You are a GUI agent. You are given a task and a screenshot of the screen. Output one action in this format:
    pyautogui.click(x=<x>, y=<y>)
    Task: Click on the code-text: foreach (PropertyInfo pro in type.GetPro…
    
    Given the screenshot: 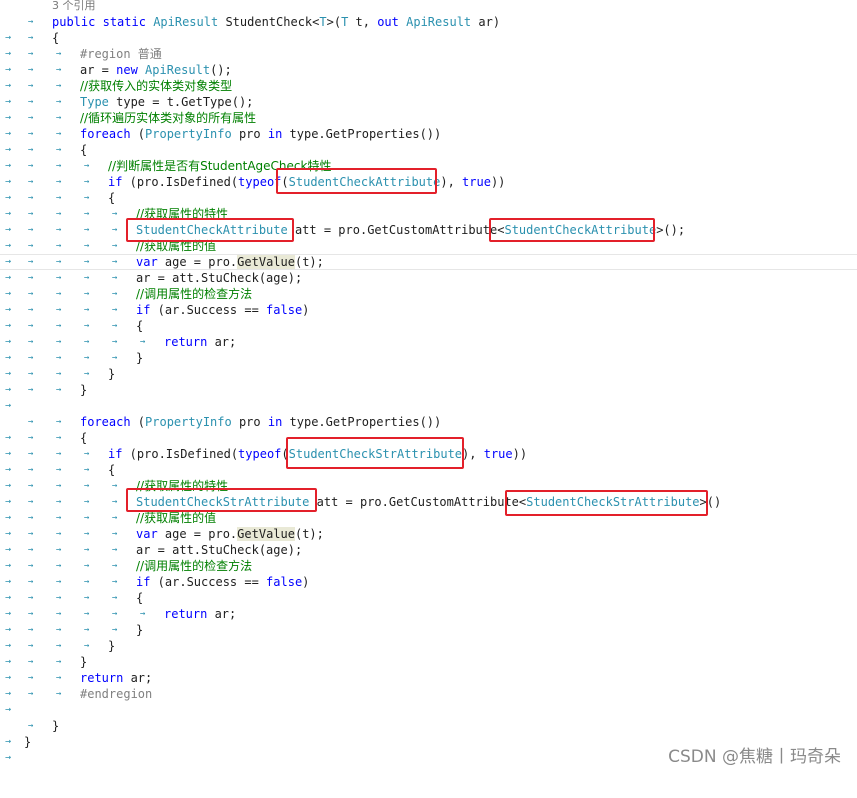 What is the action you would take?
    pyautogui.click(x=261, y=422)
    